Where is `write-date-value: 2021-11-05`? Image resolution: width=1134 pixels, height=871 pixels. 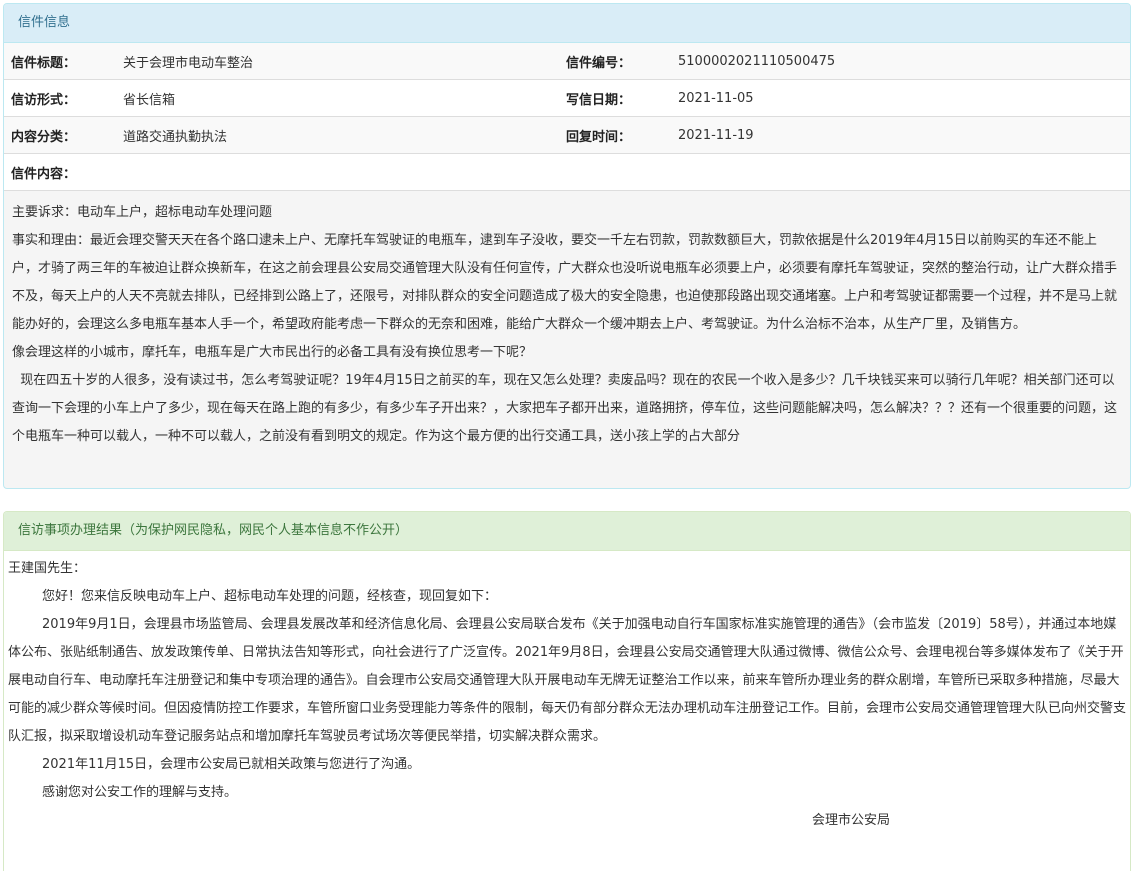
write-date-value: 2021-11-05 is located at coordinates (904, 98).